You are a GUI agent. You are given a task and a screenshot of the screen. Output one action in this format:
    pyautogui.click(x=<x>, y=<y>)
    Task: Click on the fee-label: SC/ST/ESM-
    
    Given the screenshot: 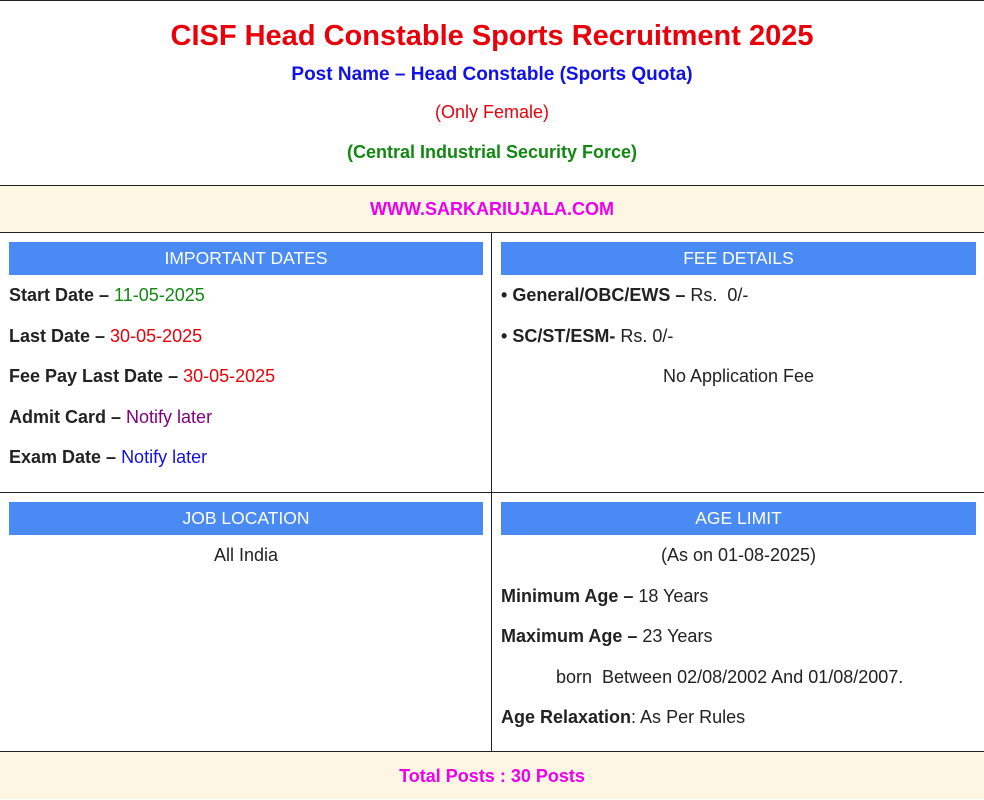 What is the action you would take?
    pyautogui.click(x=566, y=335)
    